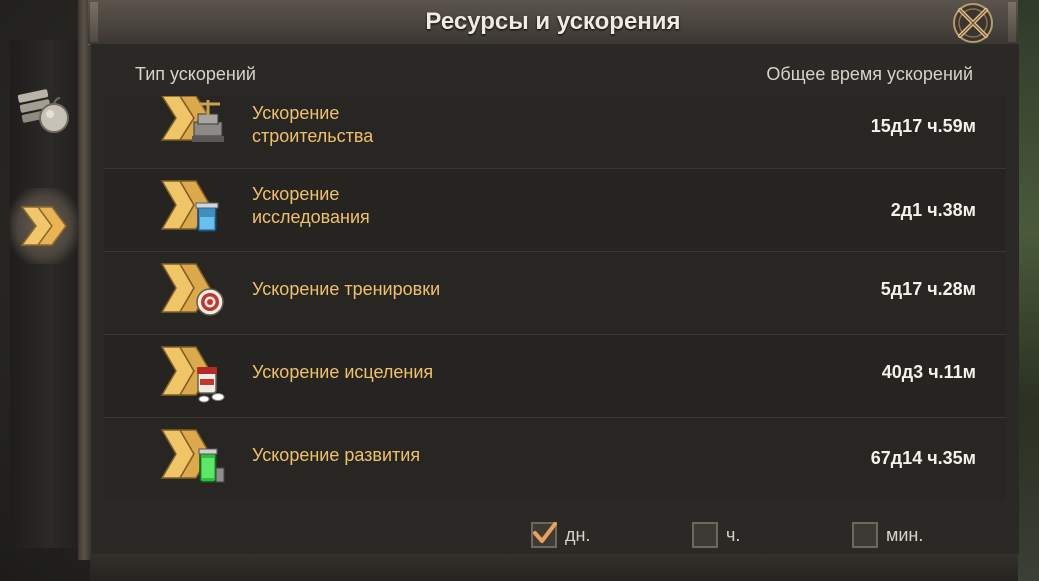 This screenshot has height=581, width=1039. What do you see at coordinates (733, 534) in the screenshot?
I see `hours-label: ч.` at bounding box center [733, 534].